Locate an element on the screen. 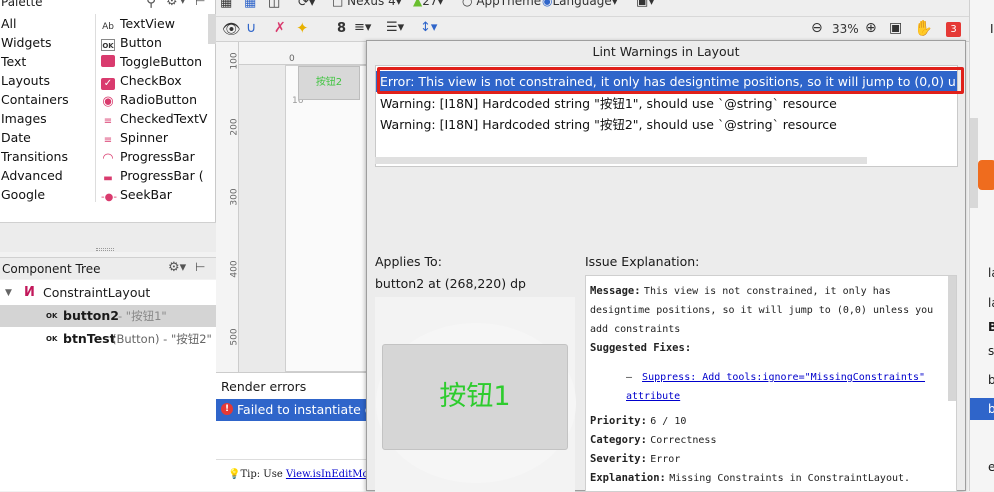  progress-bar-icon: ▬ is located at coordinates (108, 178).